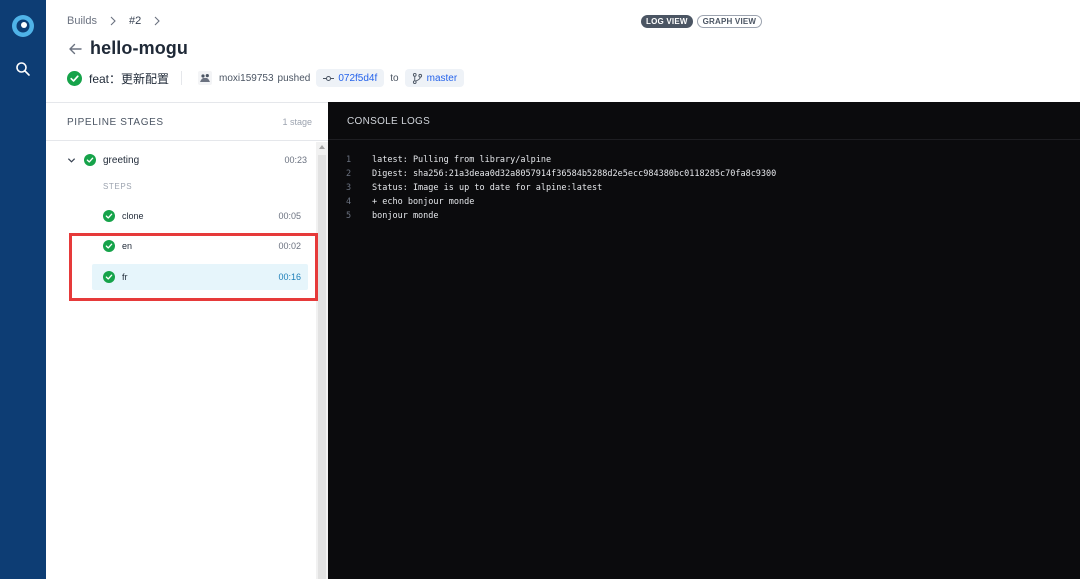 This screenshot has height=579, width=1080. What do you see at coordinates (423, 202) in the screenshot?
I see `log-text: + echo bonjour monde` at bounding box center [423, 202].